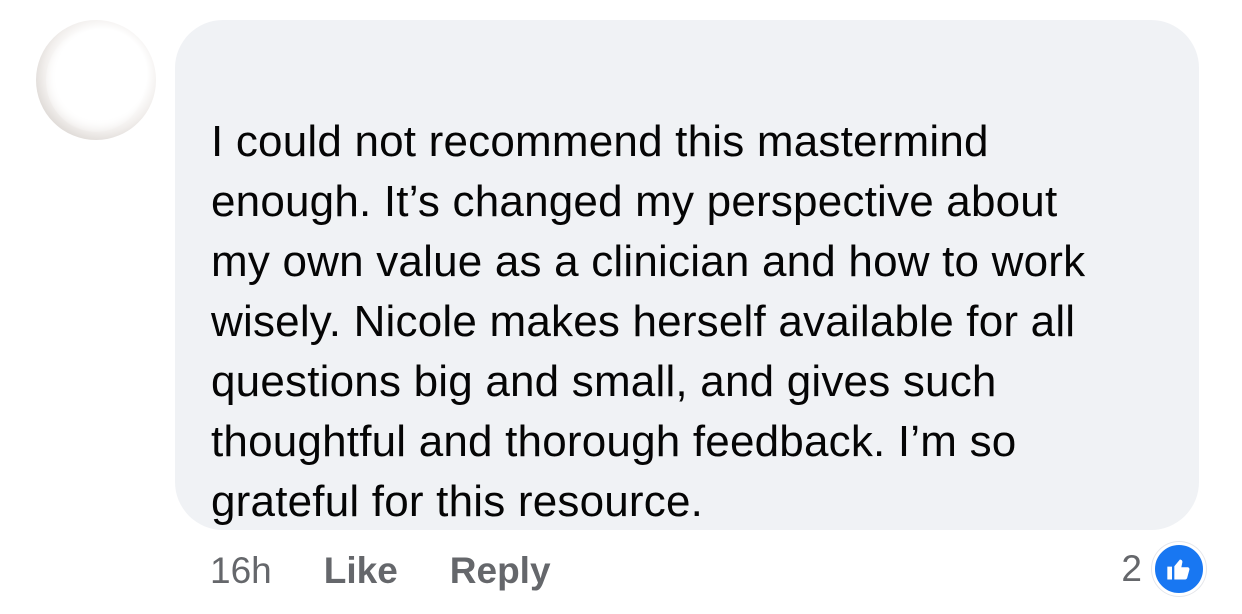  I want to click on like-button: Like, so click(361, 571).